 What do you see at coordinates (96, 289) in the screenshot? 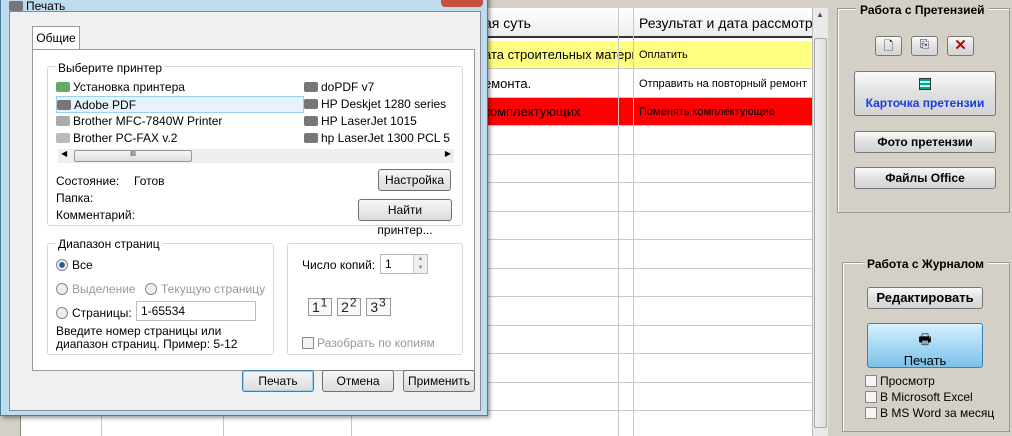
I see `range-selection-radio: Выделение` at bounding box center [96, 289].